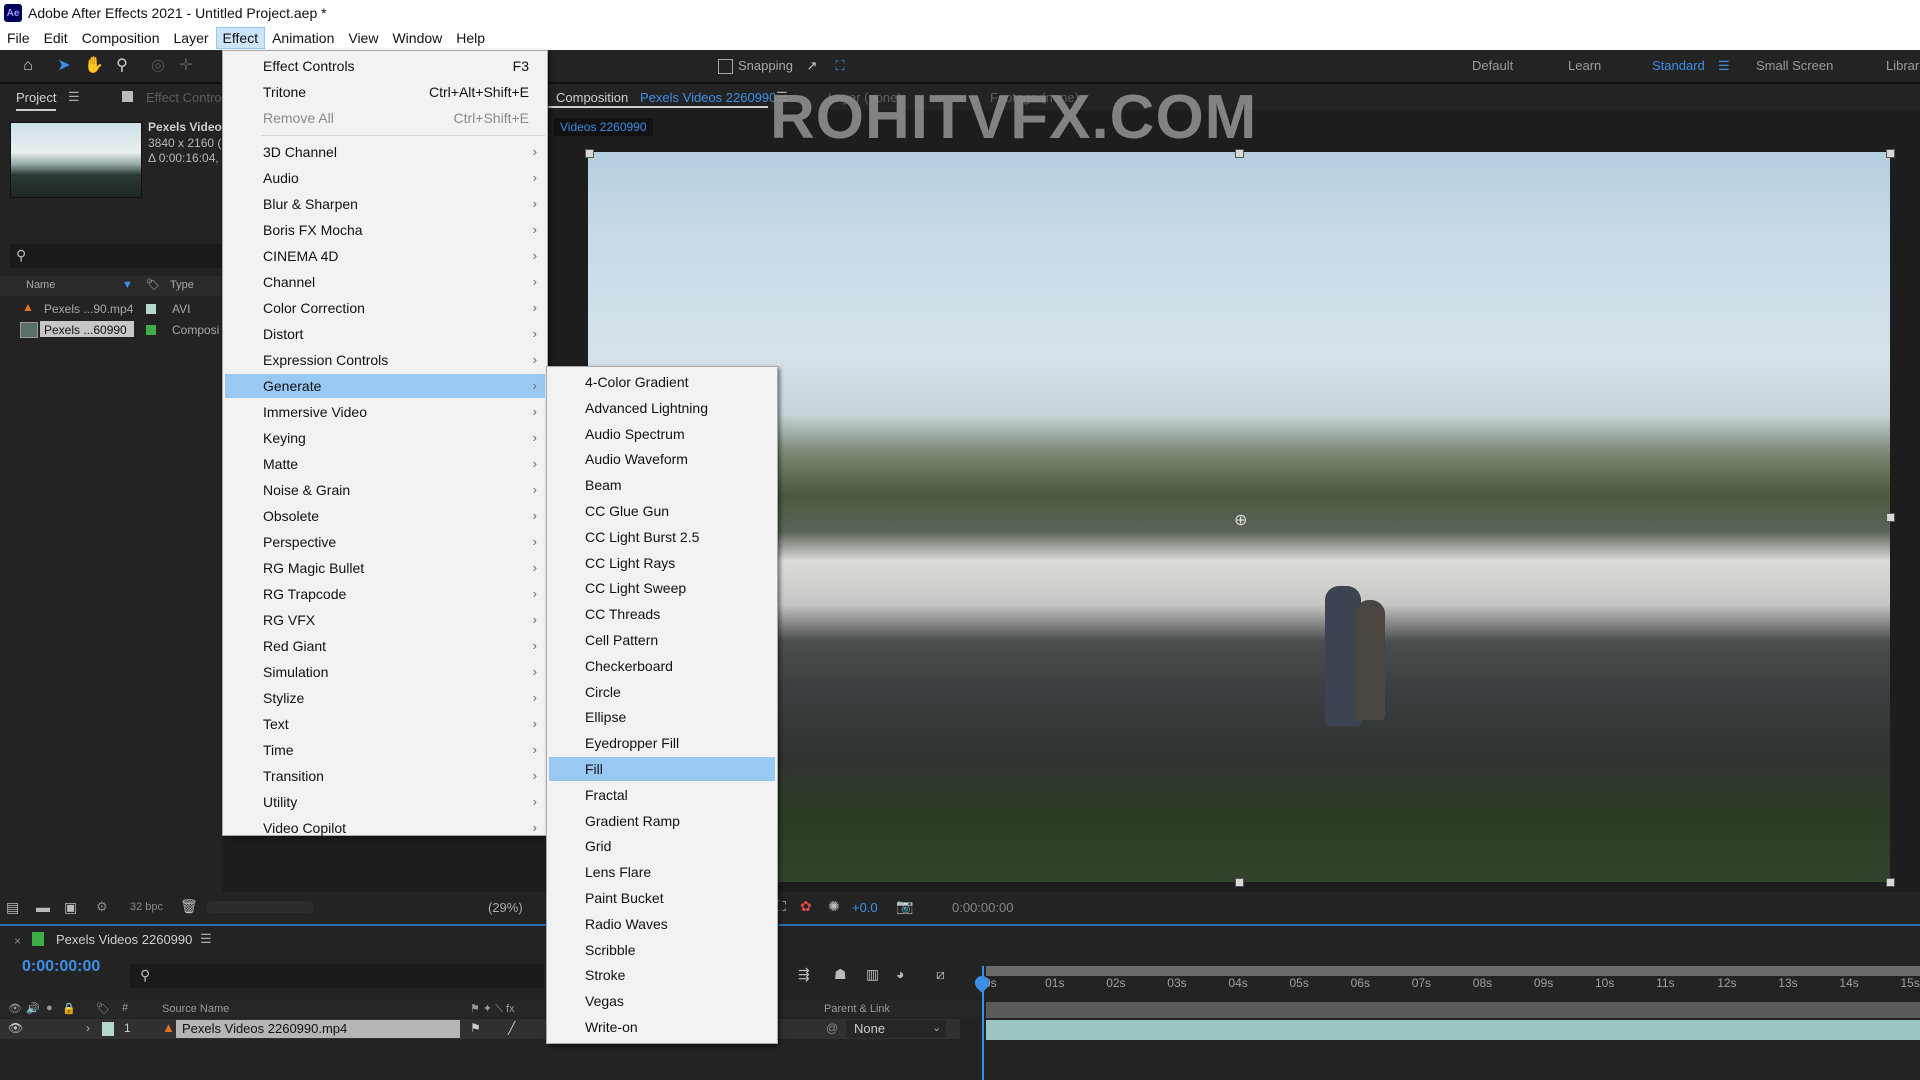 The image size is (1920, 1080). I want to click on effect-menu-item-3d-channel: 3D Channel ›, so click(385, 152).